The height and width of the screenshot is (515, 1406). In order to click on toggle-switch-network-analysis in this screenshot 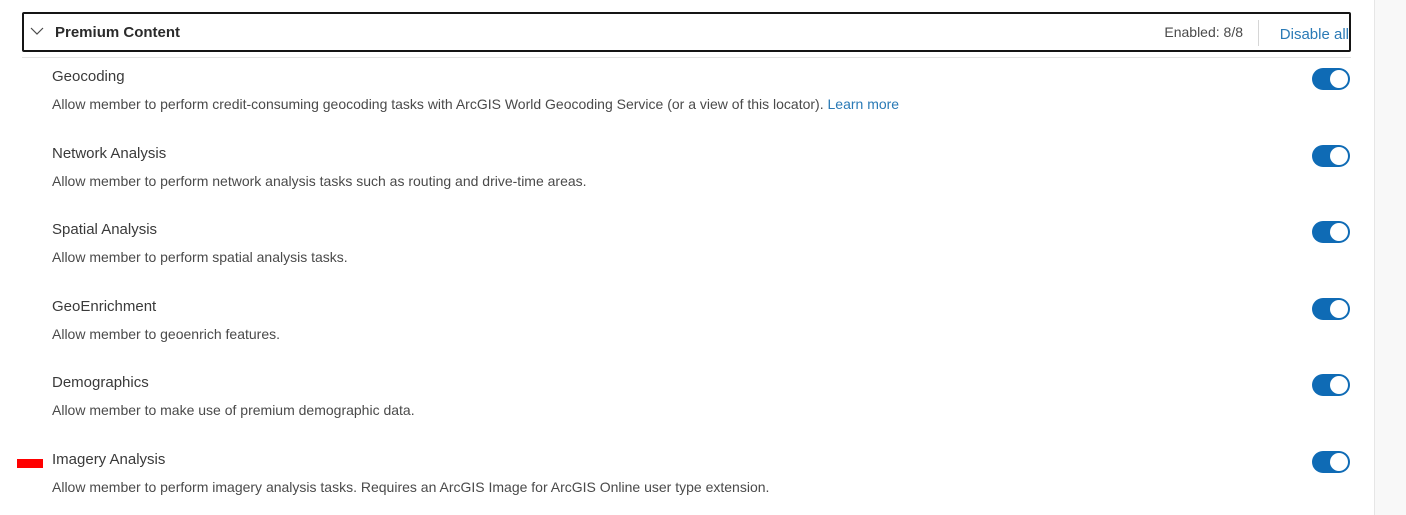, I will do `click(1331, 156)`.